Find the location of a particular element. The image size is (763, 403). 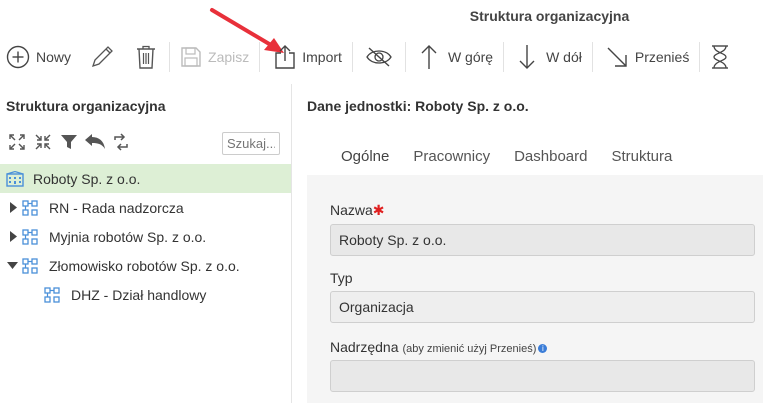

tree-item: DHZ - Dział handlowy is located at coordinates (145, 294).